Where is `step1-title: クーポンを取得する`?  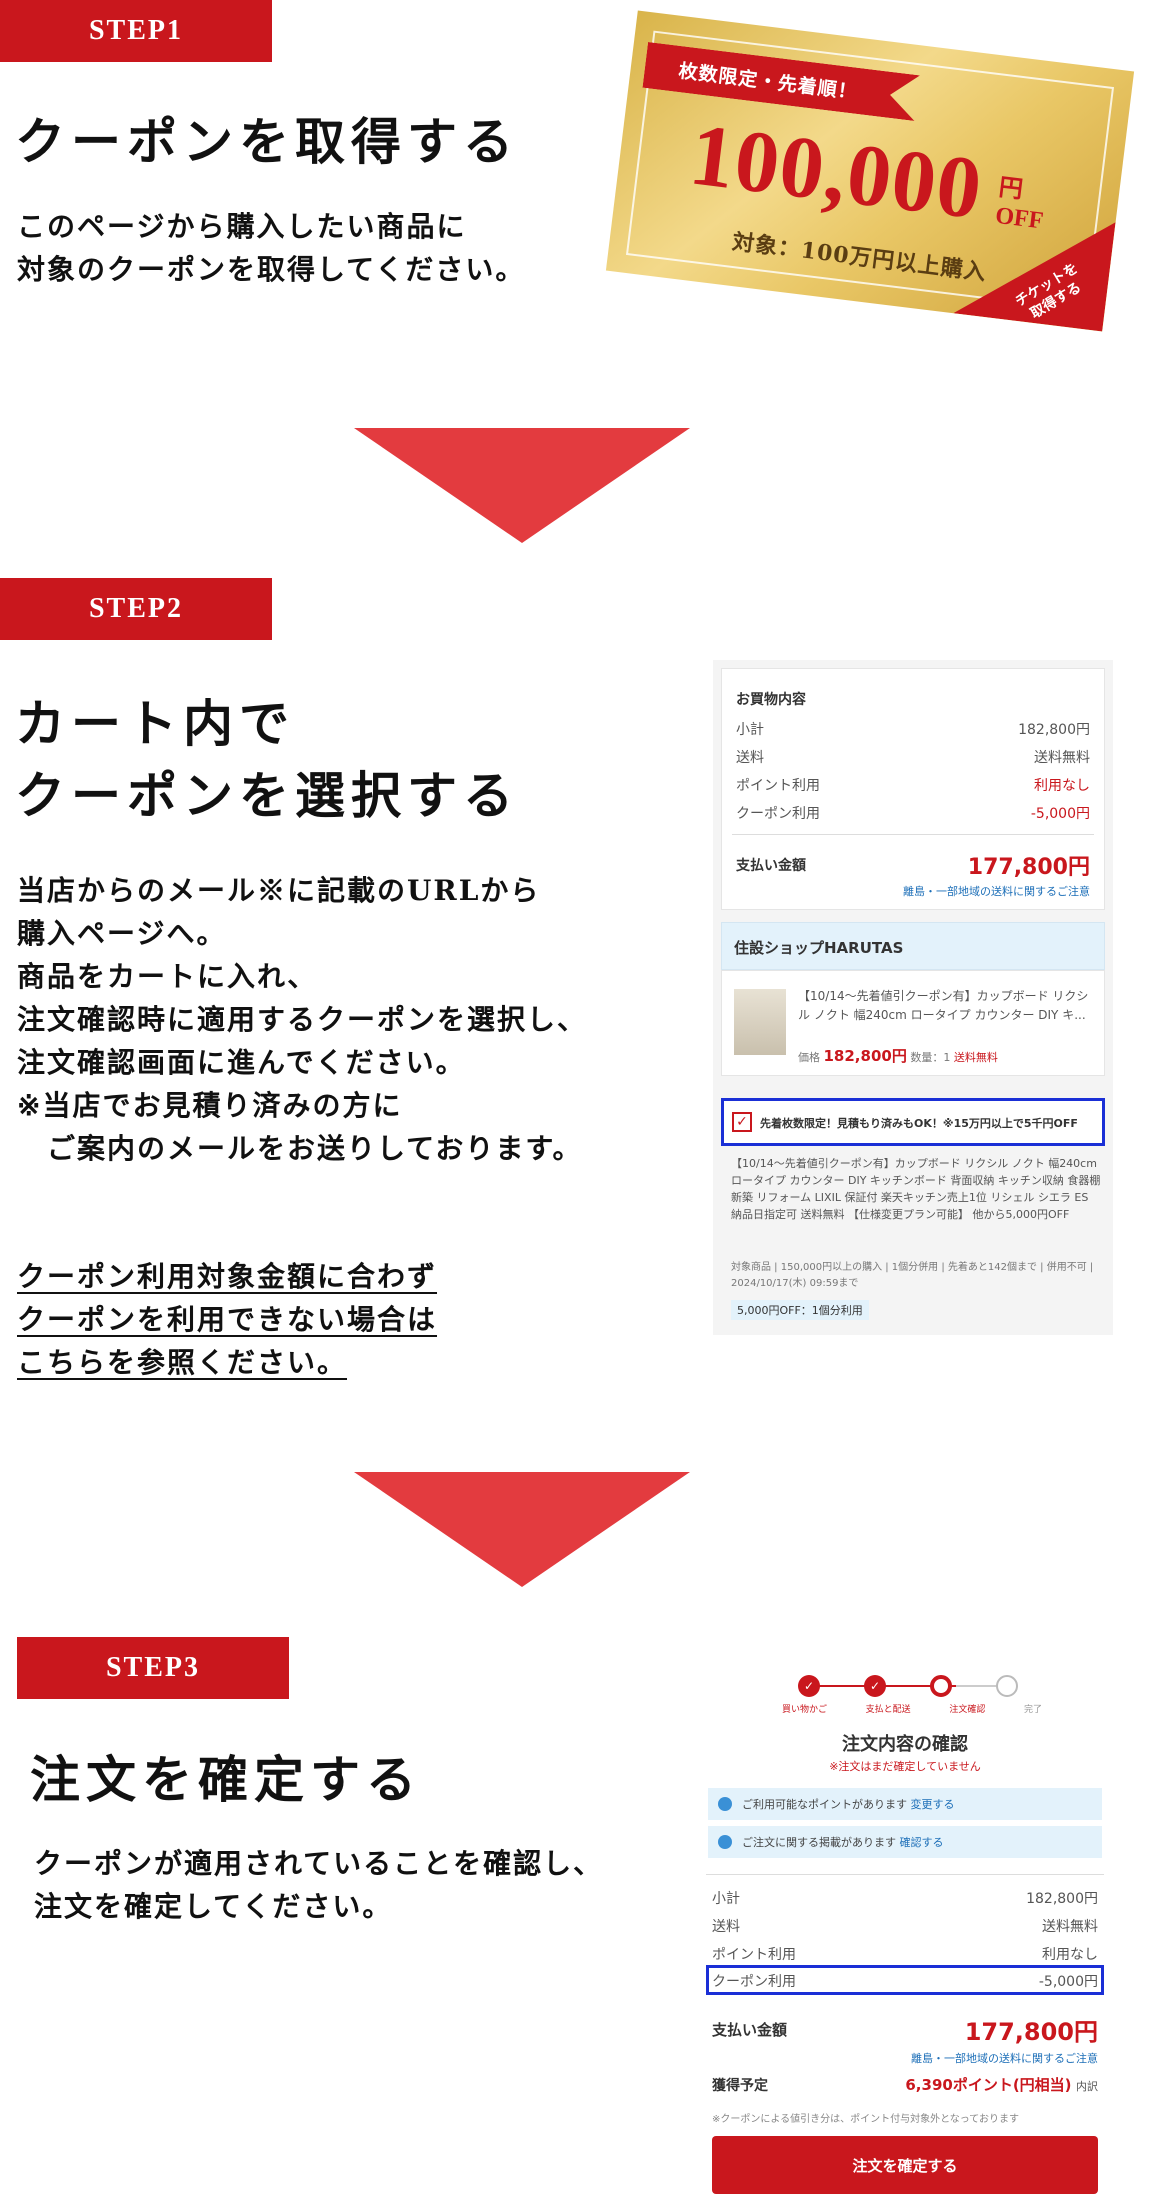 step1-title: クーポンを取得する is located at coordinates (267, 141).